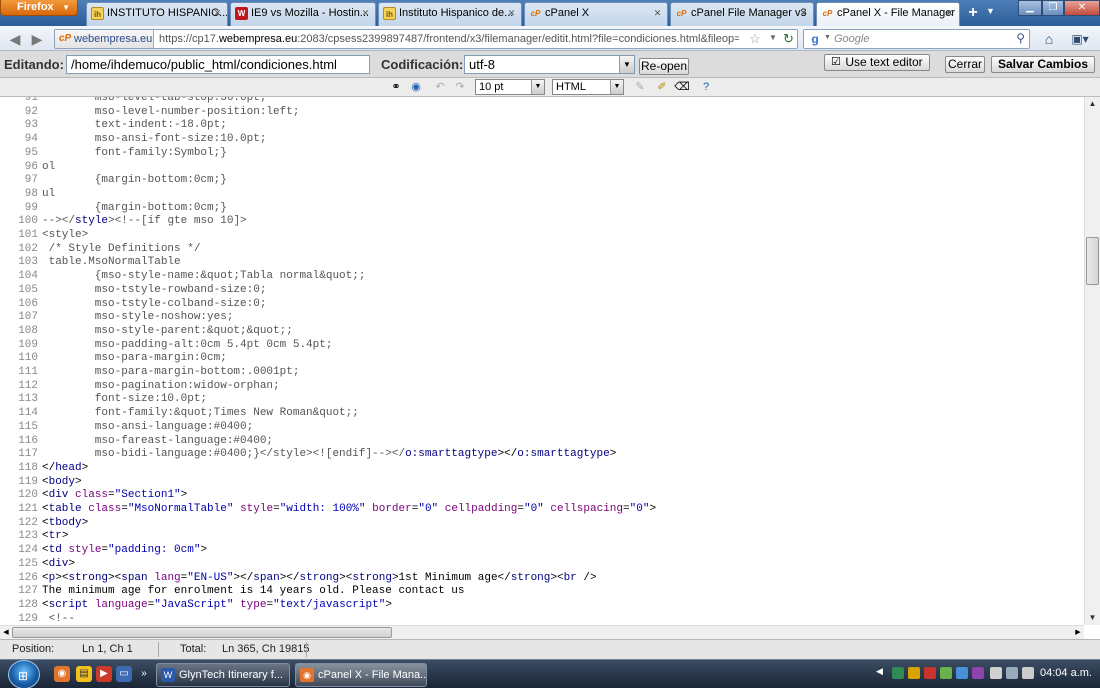  What do you see at coordinates (542, 358) in the screenshot?
I see `code-line: 110 mso-para-margin:0cm;` at bounding box center [542, 358].